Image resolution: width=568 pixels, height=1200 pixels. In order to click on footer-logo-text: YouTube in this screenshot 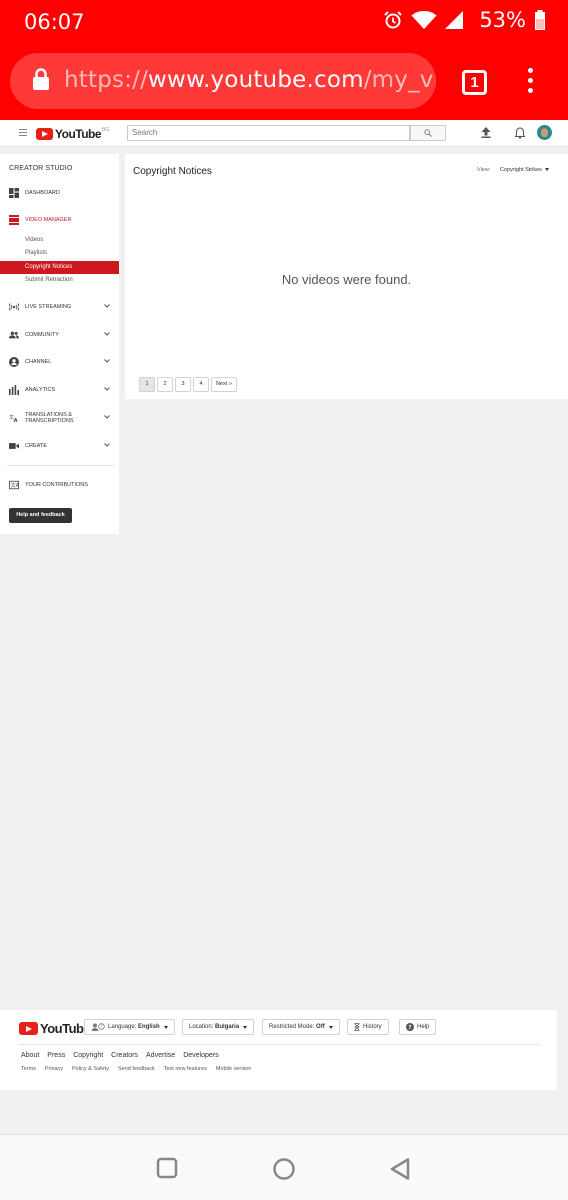, I will do `click(65, 1028)`.